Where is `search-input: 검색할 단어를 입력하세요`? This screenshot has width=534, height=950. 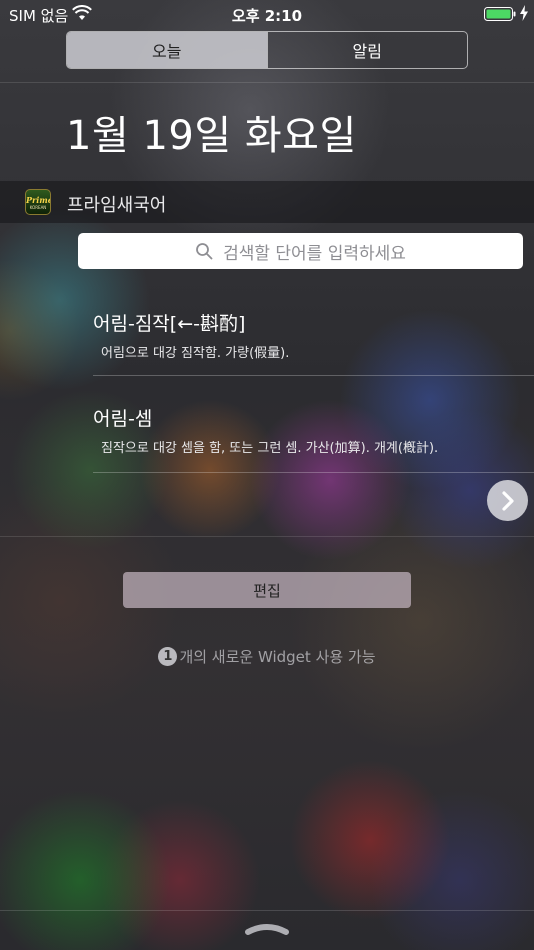 search-input: 검색할 단어를 입력하세요 is located at coordinates (300, 251).